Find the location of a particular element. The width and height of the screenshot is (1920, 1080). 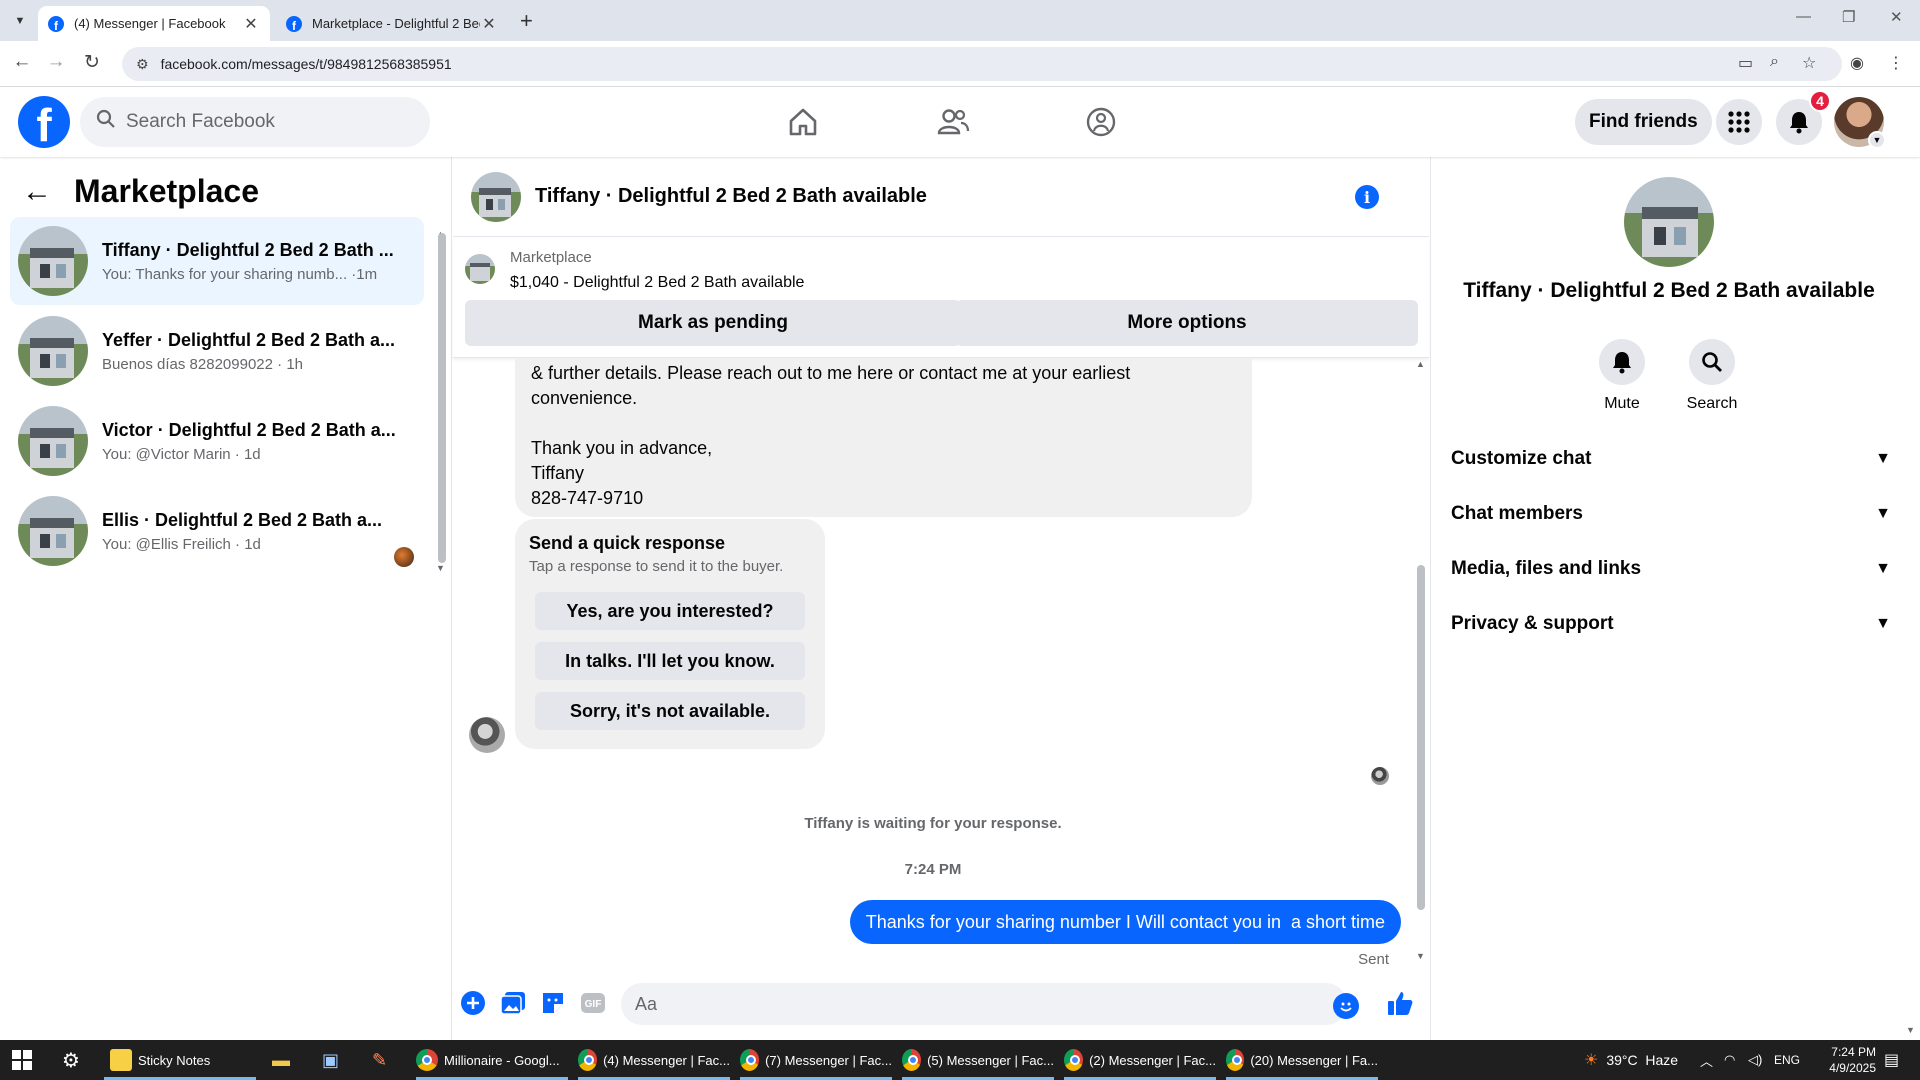

message-input is located at coordinates (984, 1004).